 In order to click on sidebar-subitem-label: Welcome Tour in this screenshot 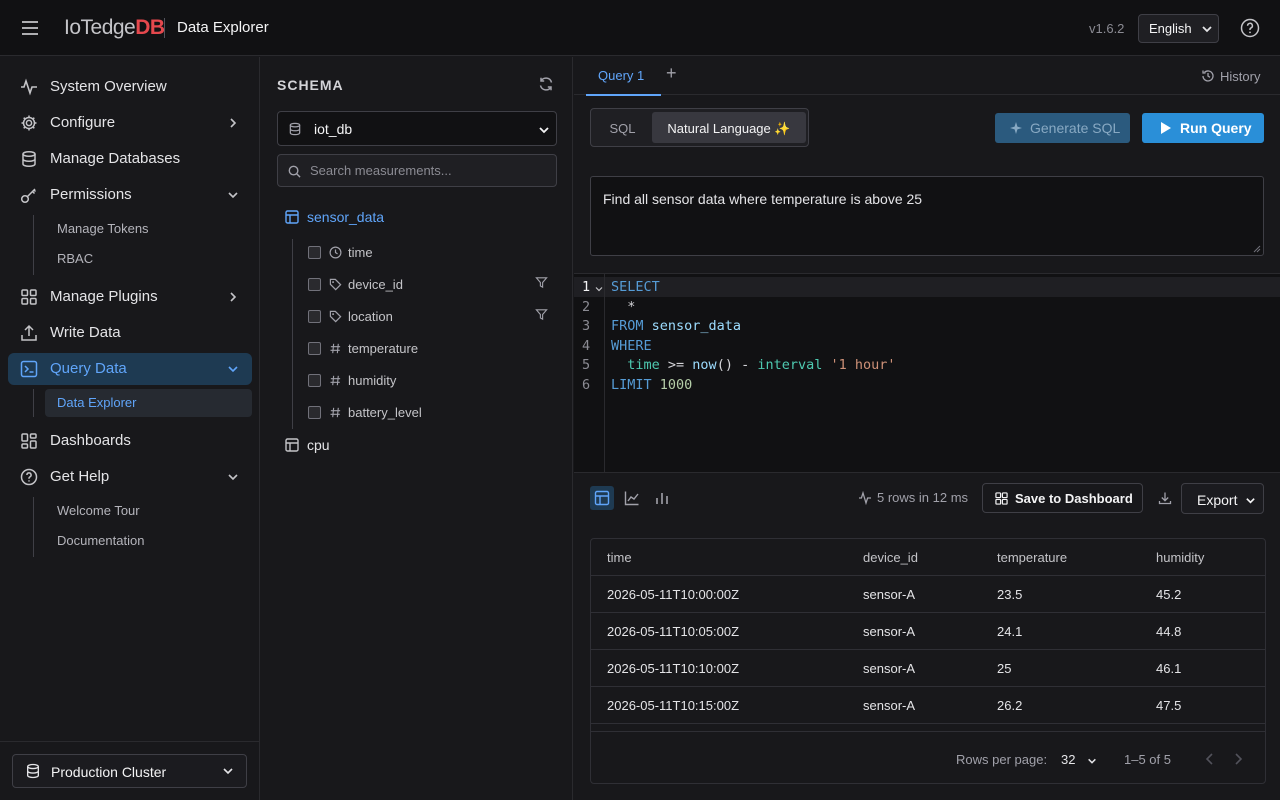, I will do `click(98, 510)`.